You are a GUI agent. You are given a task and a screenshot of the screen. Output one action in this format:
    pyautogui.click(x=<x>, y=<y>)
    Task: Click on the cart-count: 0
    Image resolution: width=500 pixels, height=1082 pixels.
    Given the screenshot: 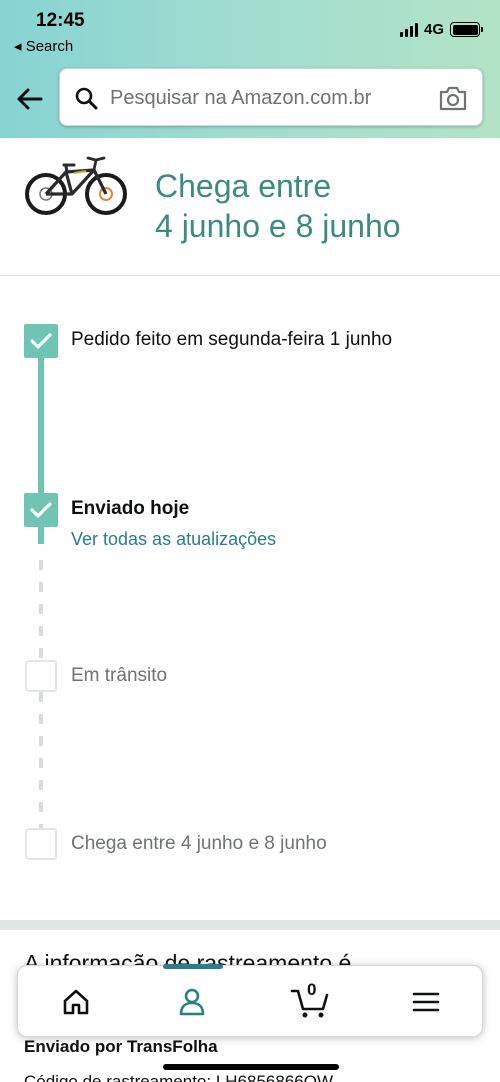 What is the action you would take?
    pyautogui.click(x=312, y=989)
    